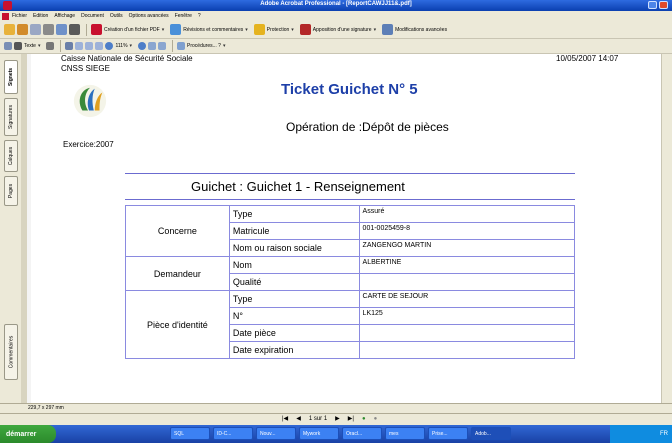 This screenshot has width=672, height=443. Describe the element at coordinates (664, 434) in the screenshot. I see `language-indicator: FR` at that location.